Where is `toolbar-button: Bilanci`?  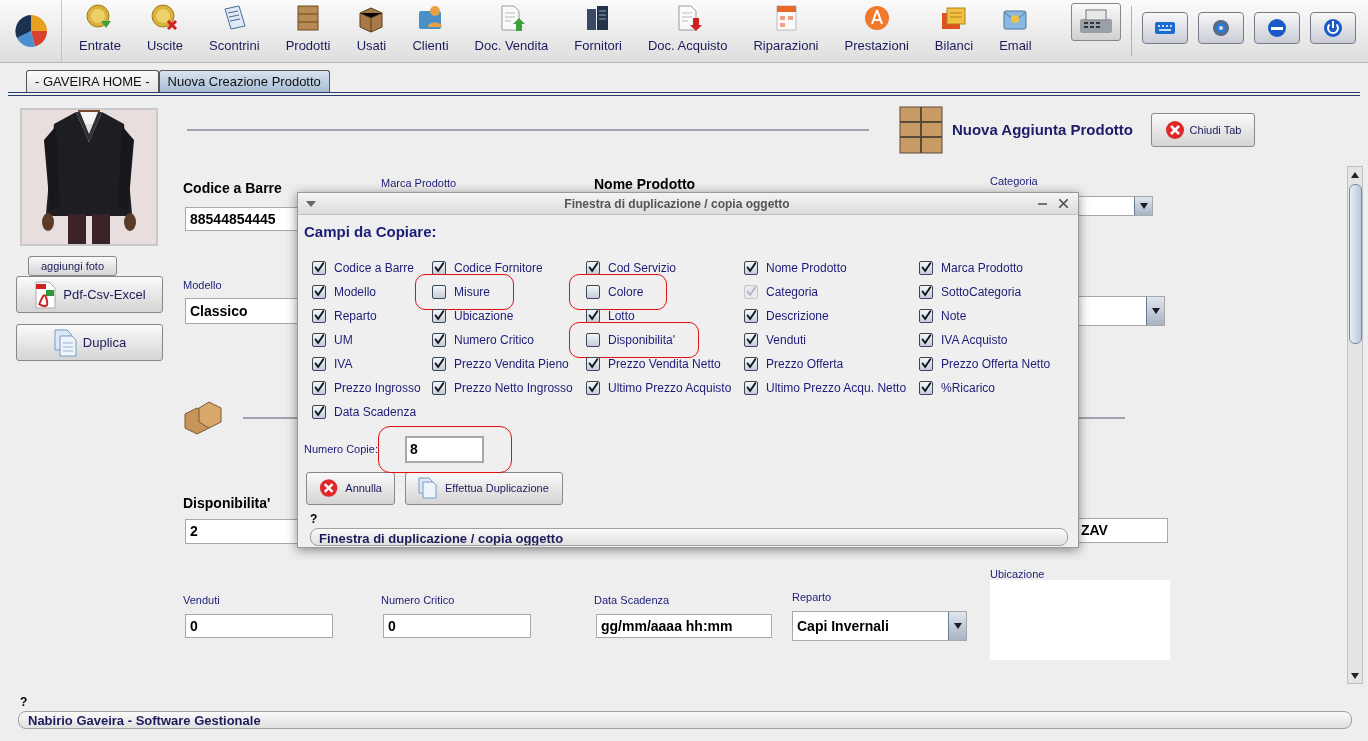 toolbar-button: Bilanci is located at coordinates (954, 31).